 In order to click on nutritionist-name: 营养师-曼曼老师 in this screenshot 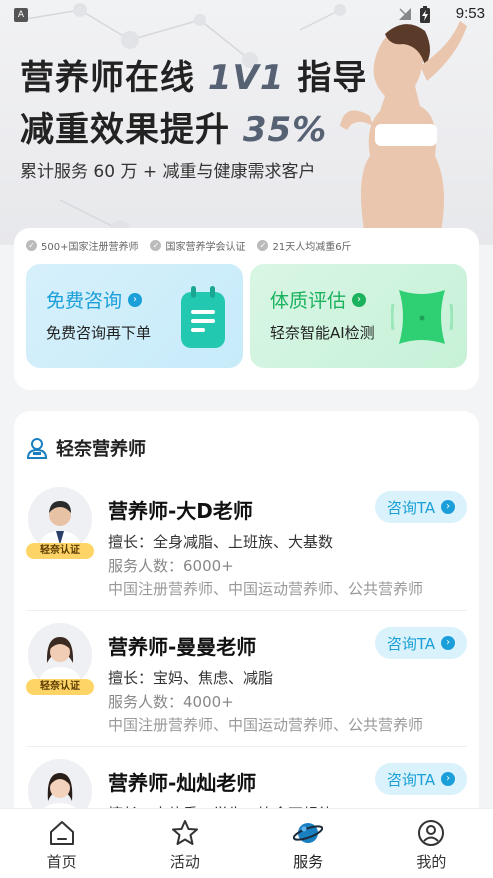, I will do `click(182, 647)`.